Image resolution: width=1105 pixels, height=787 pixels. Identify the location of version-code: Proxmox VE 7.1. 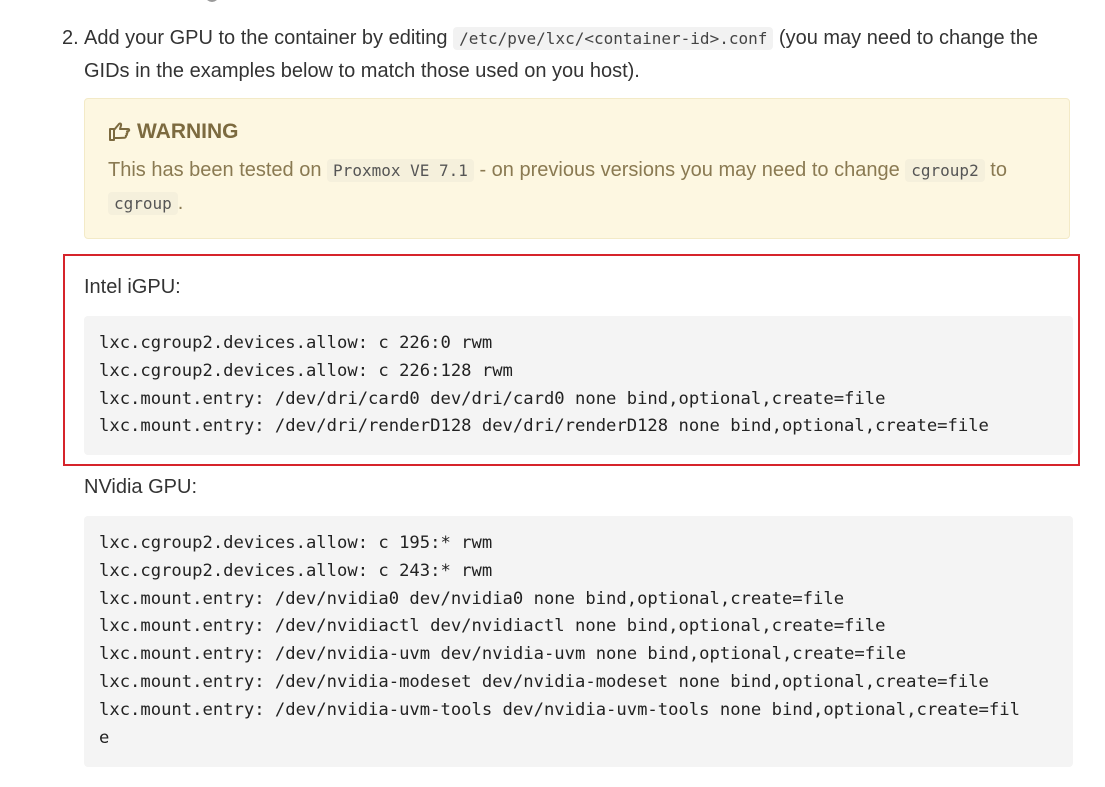
(400, 170).